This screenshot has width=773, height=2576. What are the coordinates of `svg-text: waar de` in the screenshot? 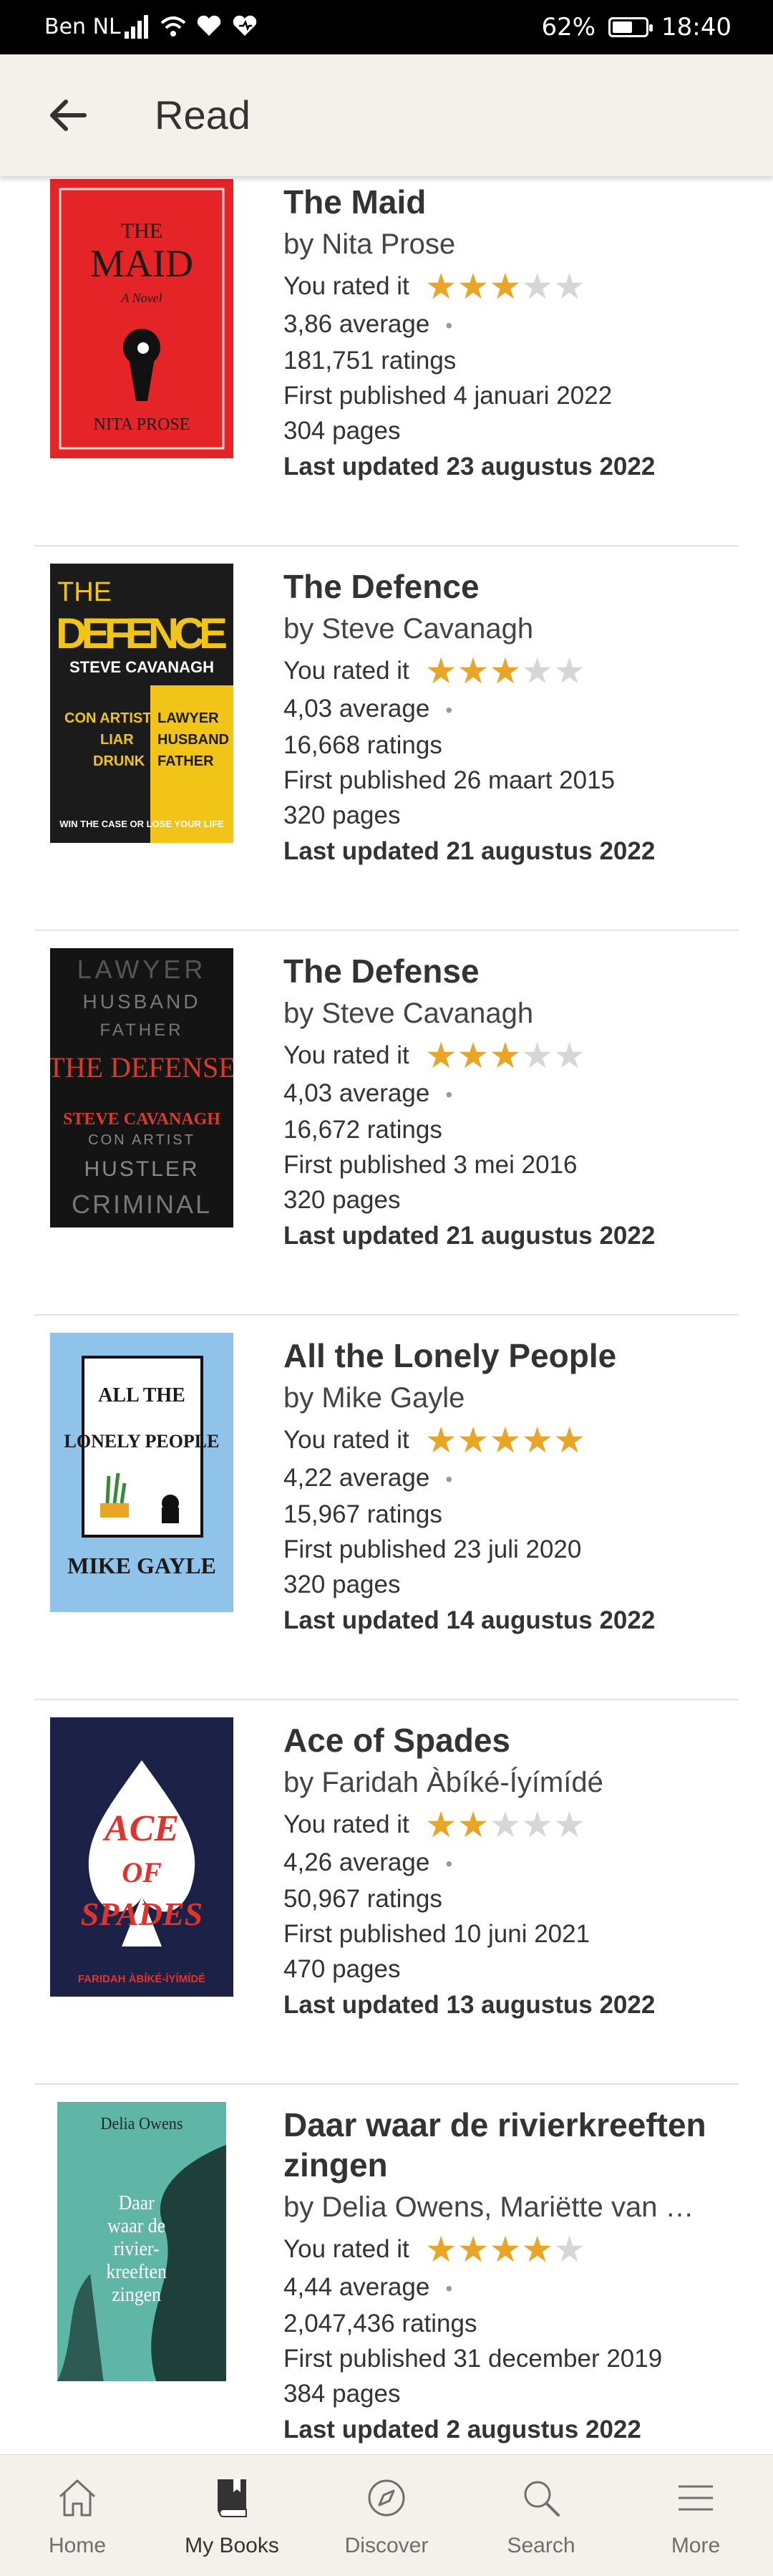 It's located at (136, 2225).